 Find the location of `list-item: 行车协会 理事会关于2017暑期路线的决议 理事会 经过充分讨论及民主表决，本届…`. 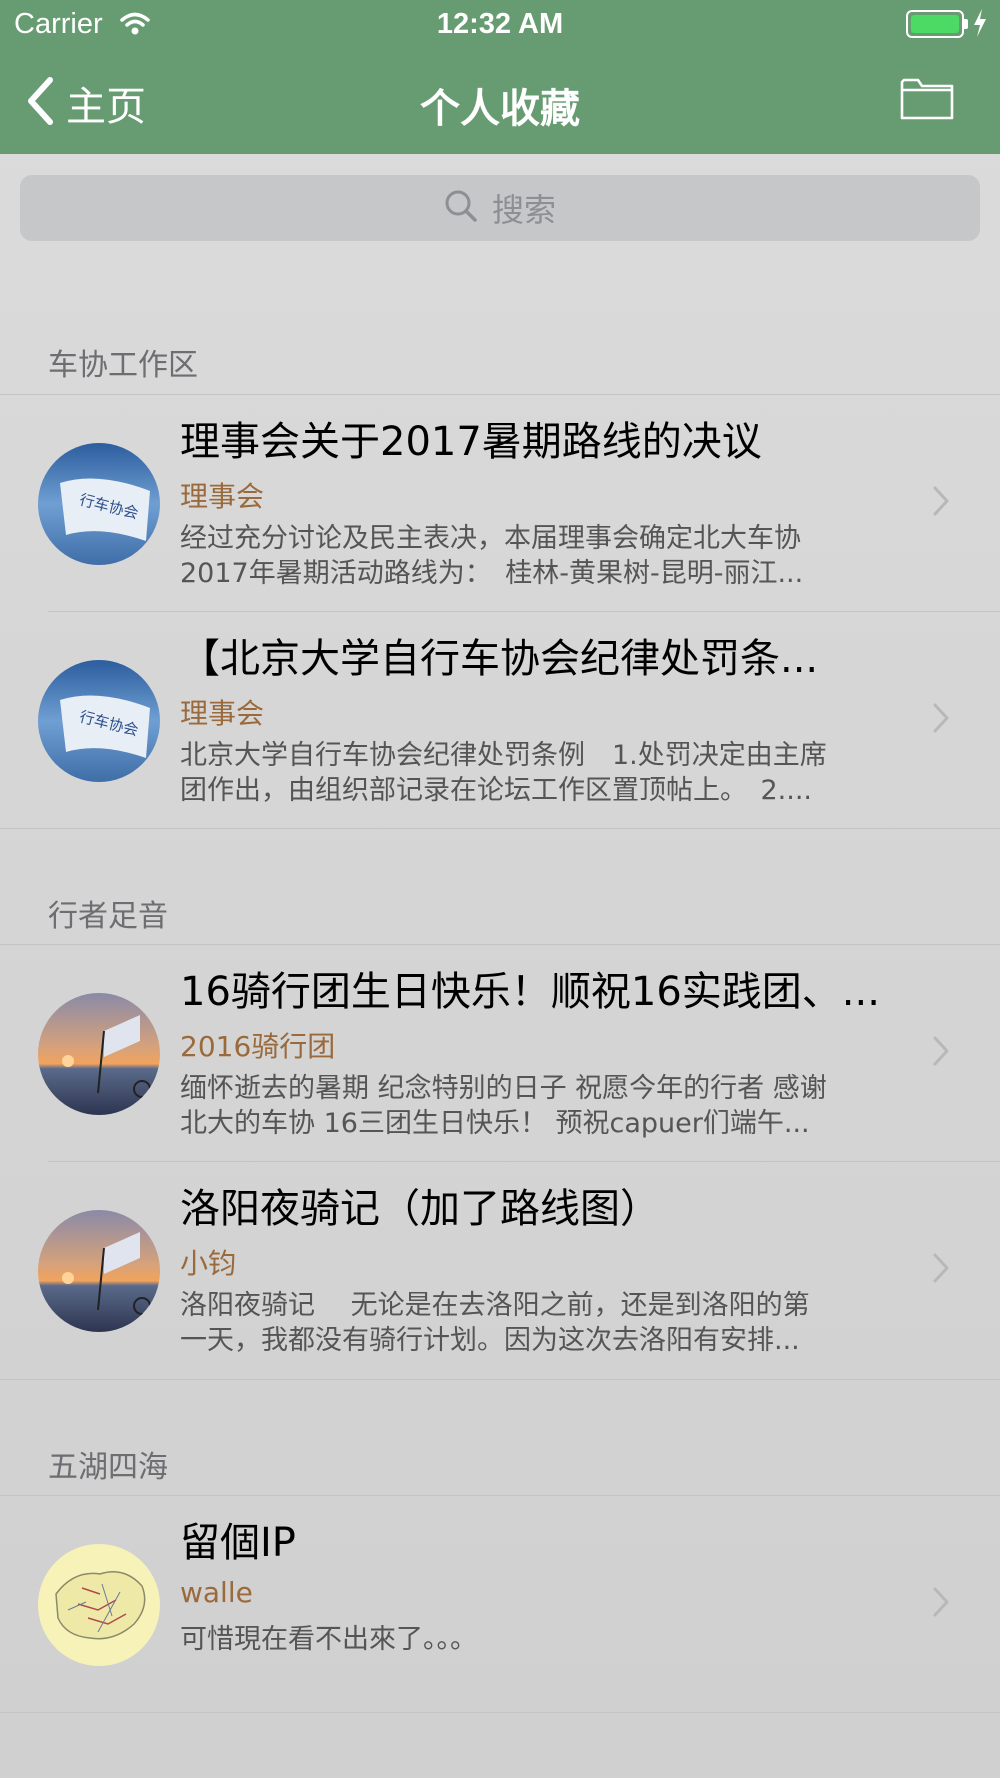

list-item: 行车协会 理事会关于2017暑期路线的决议 理事会 经过充分讨论及民主表决，本届… is located at coordinates (500, 503).